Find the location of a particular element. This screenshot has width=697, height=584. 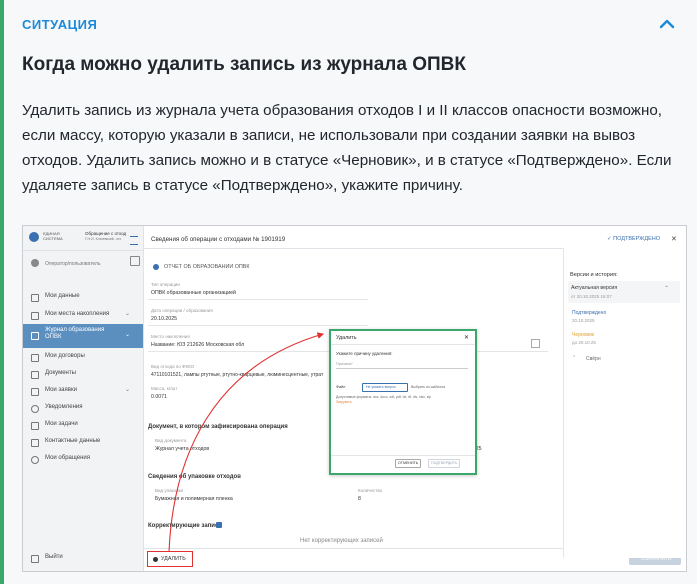

arrow-annotation is located at coordinates (246, 442).